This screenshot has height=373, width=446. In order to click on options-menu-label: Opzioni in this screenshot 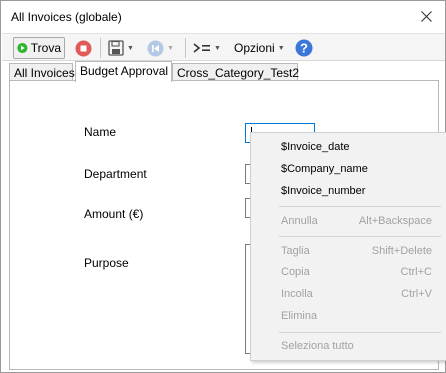, I will do `click(254, 48)`.